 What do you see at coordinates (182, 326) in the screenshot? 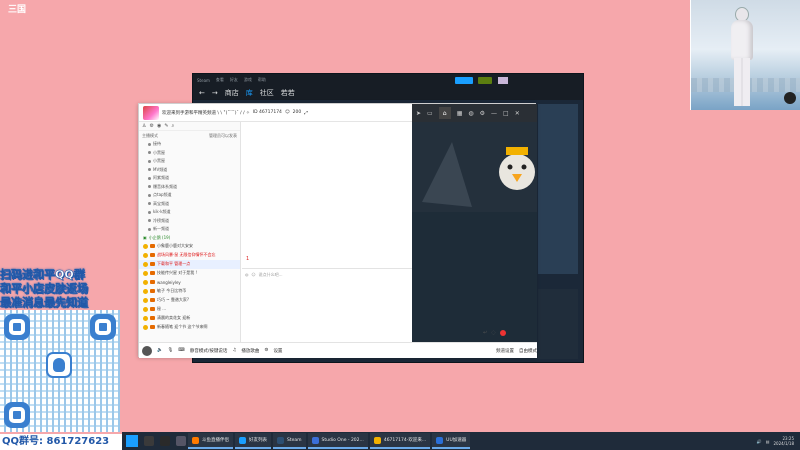
I see `user-name: 新春随笔 迎个节 这个节来啊` at bounding box center [182, 326].